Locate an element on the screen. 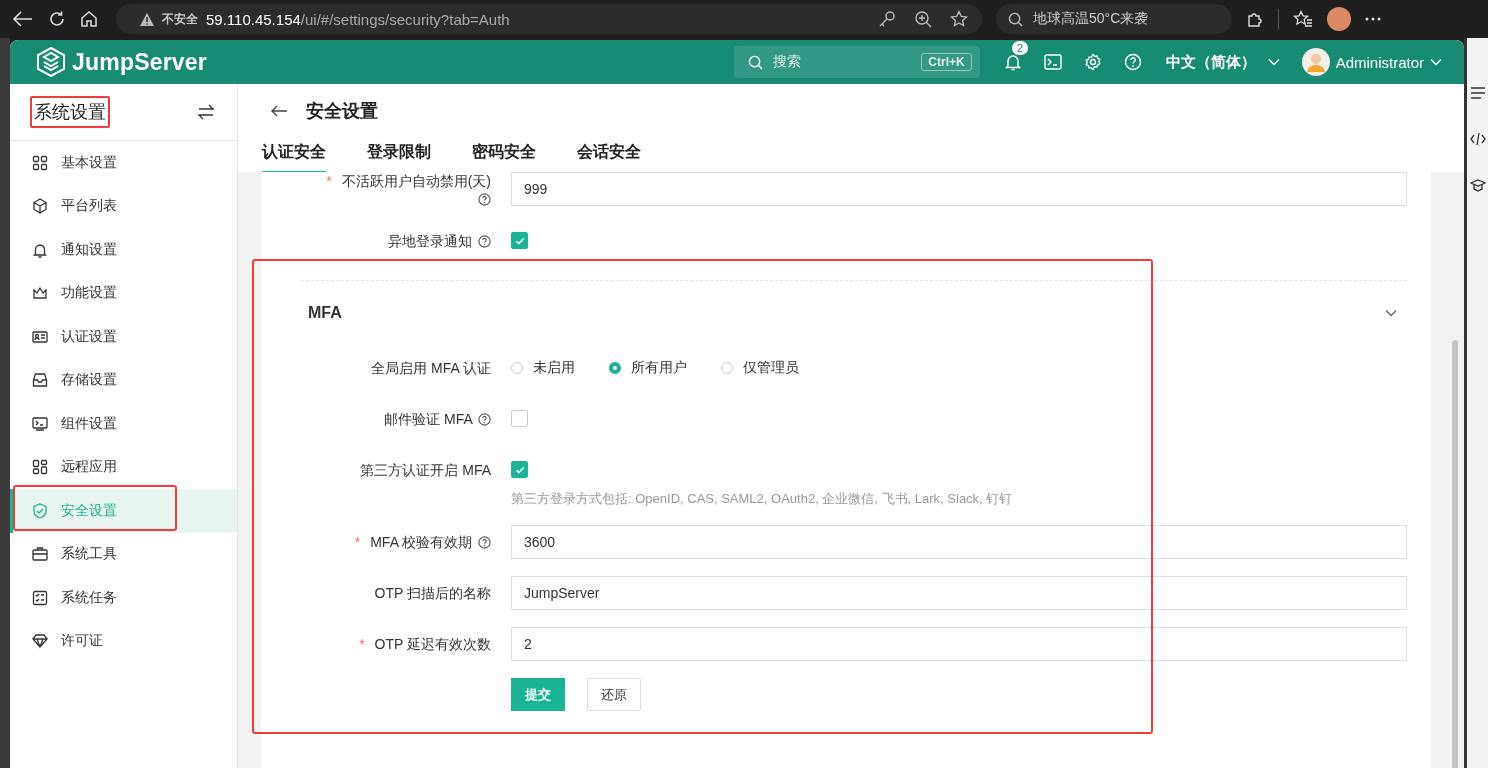 This screenshot has width=1488, height=768. hint-text: 第三方登录方式包括: OpenID, CAS, SAML2, OAuth2, 企业微信, 飞书, Lark, Slack, 钉钉 is located at coordinates (762, 499).